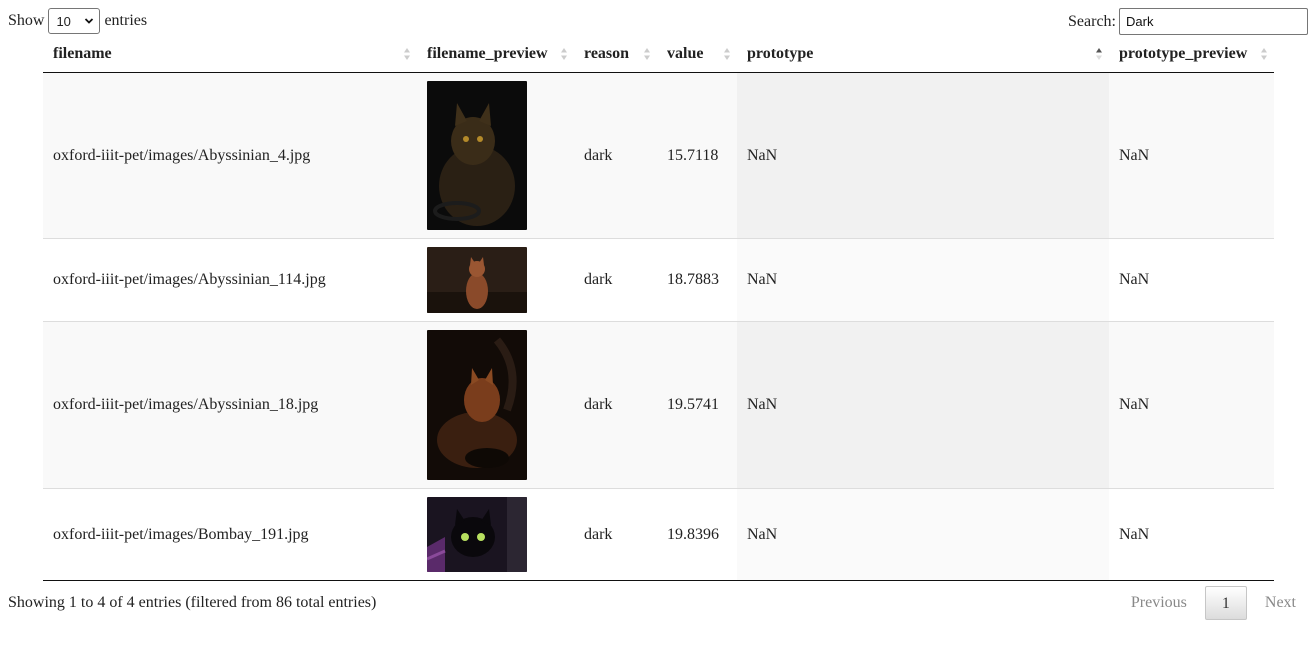 This screenshot has height=648, width=1316. What do you see at coordinates (1213, 21) in the screenshot?
I see `search-input` at bounding box center [1213, 21].